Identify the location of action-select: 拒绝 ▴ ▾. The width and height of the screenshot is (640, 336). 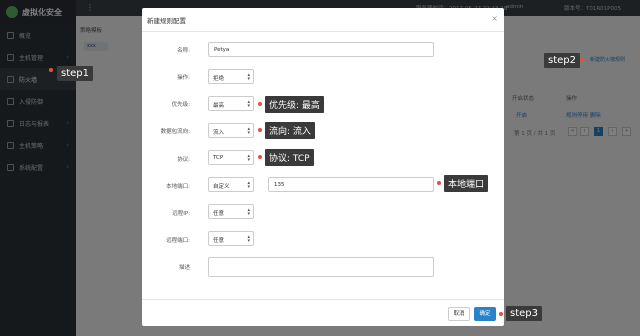
(231, 76).